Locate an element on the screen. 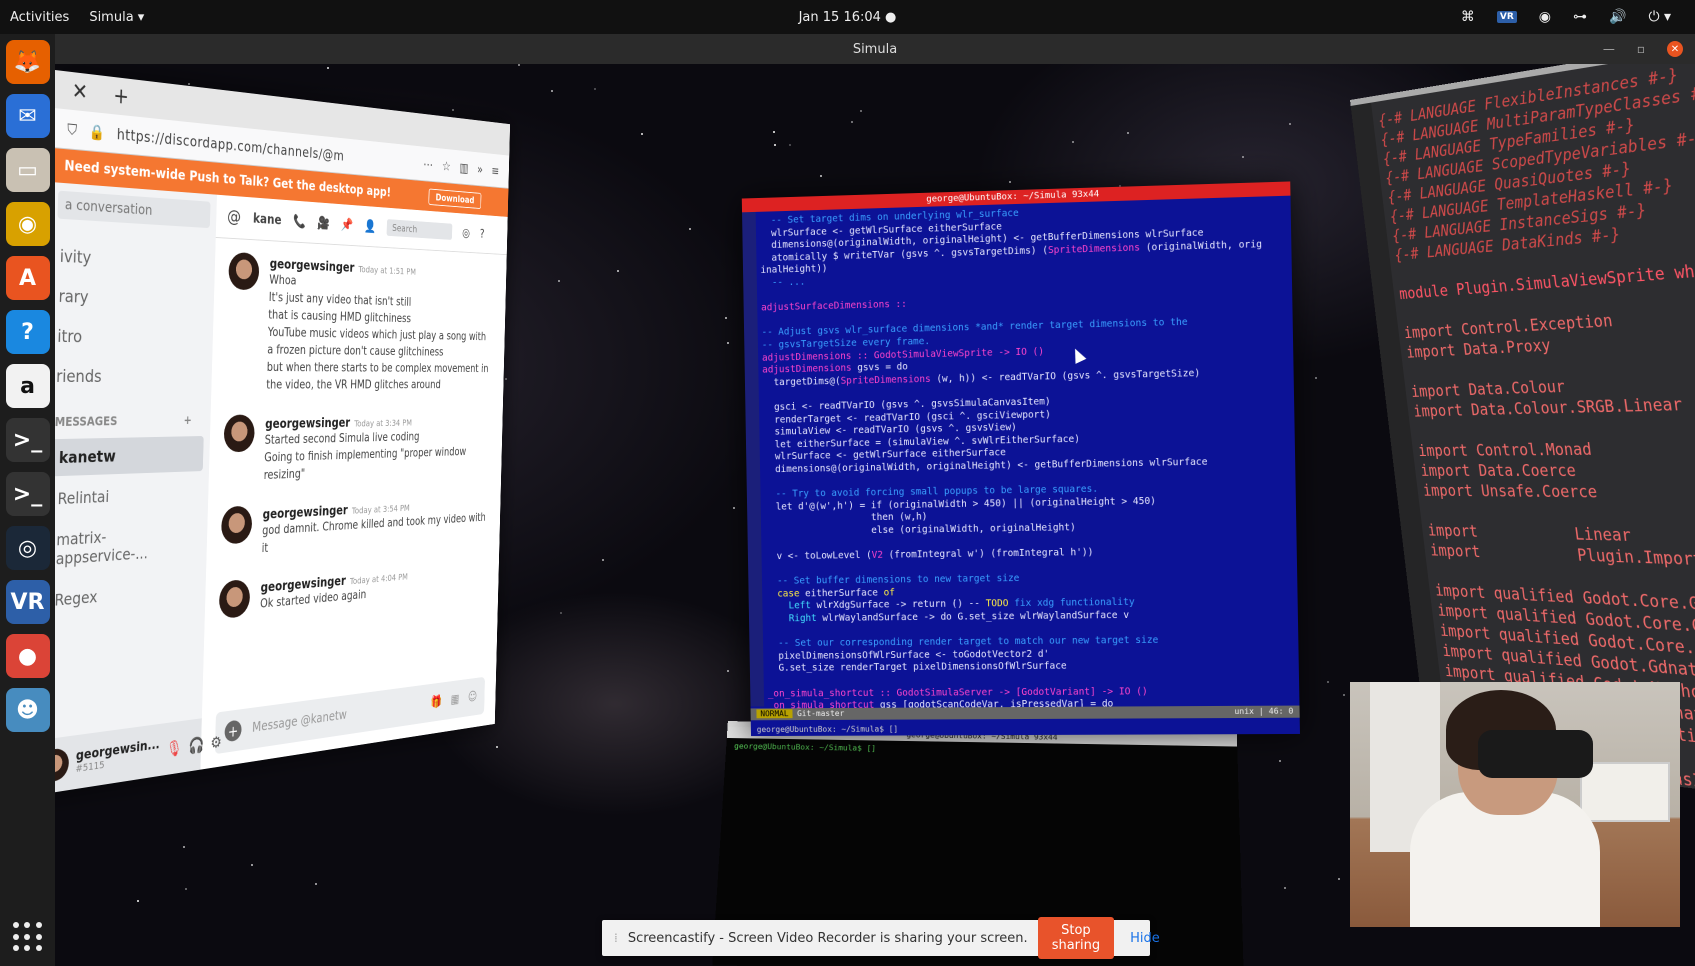 The image size is (1695, 966). dock-rhythmbox-icon: ◉ is located at coordinates (27, 224).